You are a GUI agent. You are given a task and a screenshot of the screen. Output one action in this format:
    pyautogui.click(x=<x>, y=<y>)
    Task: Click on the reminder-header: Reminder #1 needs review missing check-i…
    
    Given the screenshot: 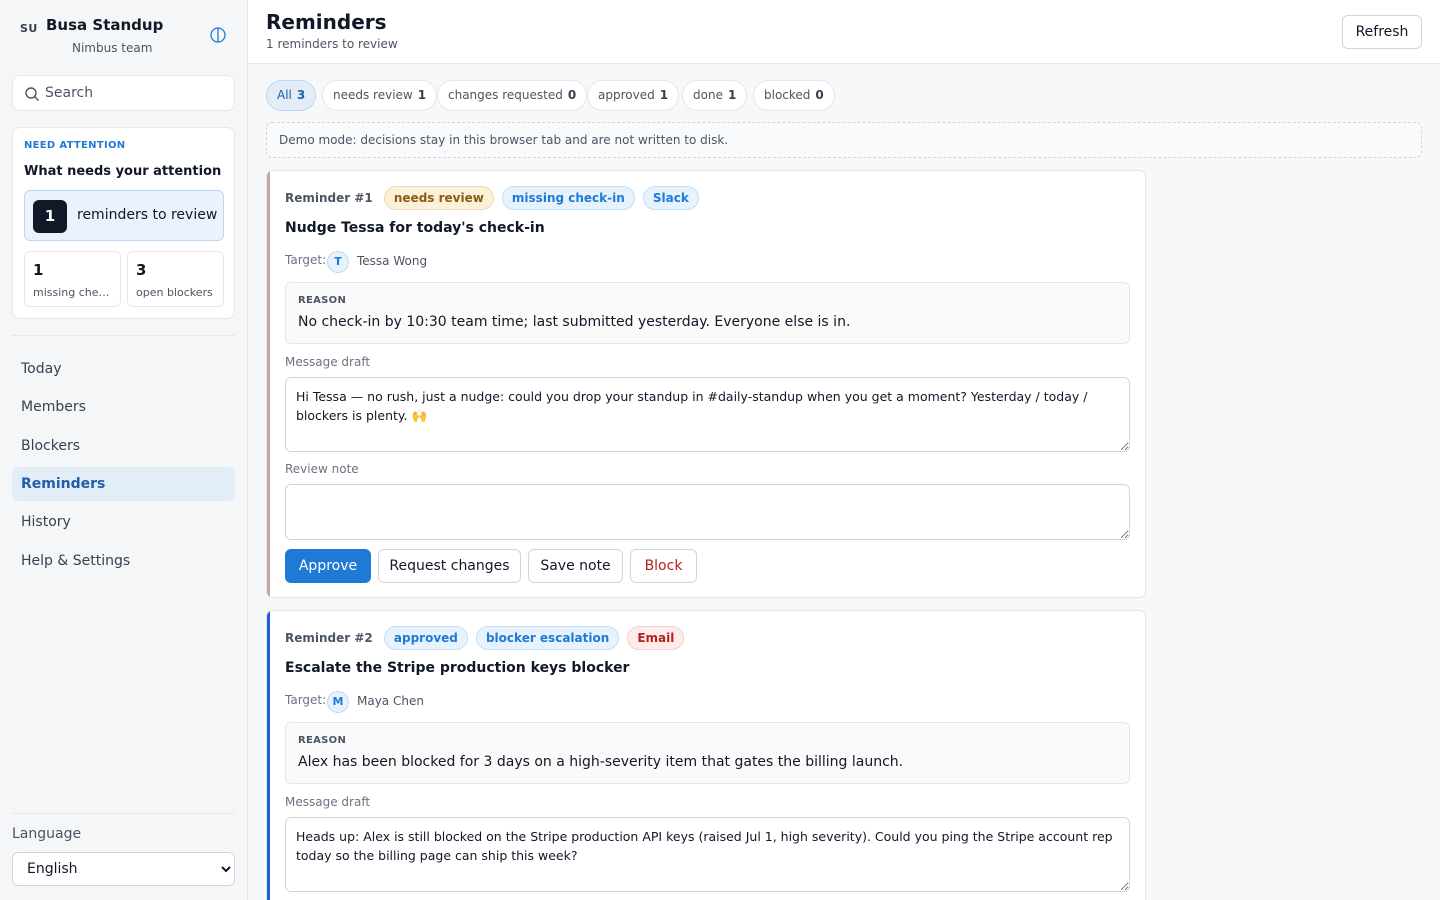 What is the action you would take?
    pyautogui.click(x=493, y=198)
    